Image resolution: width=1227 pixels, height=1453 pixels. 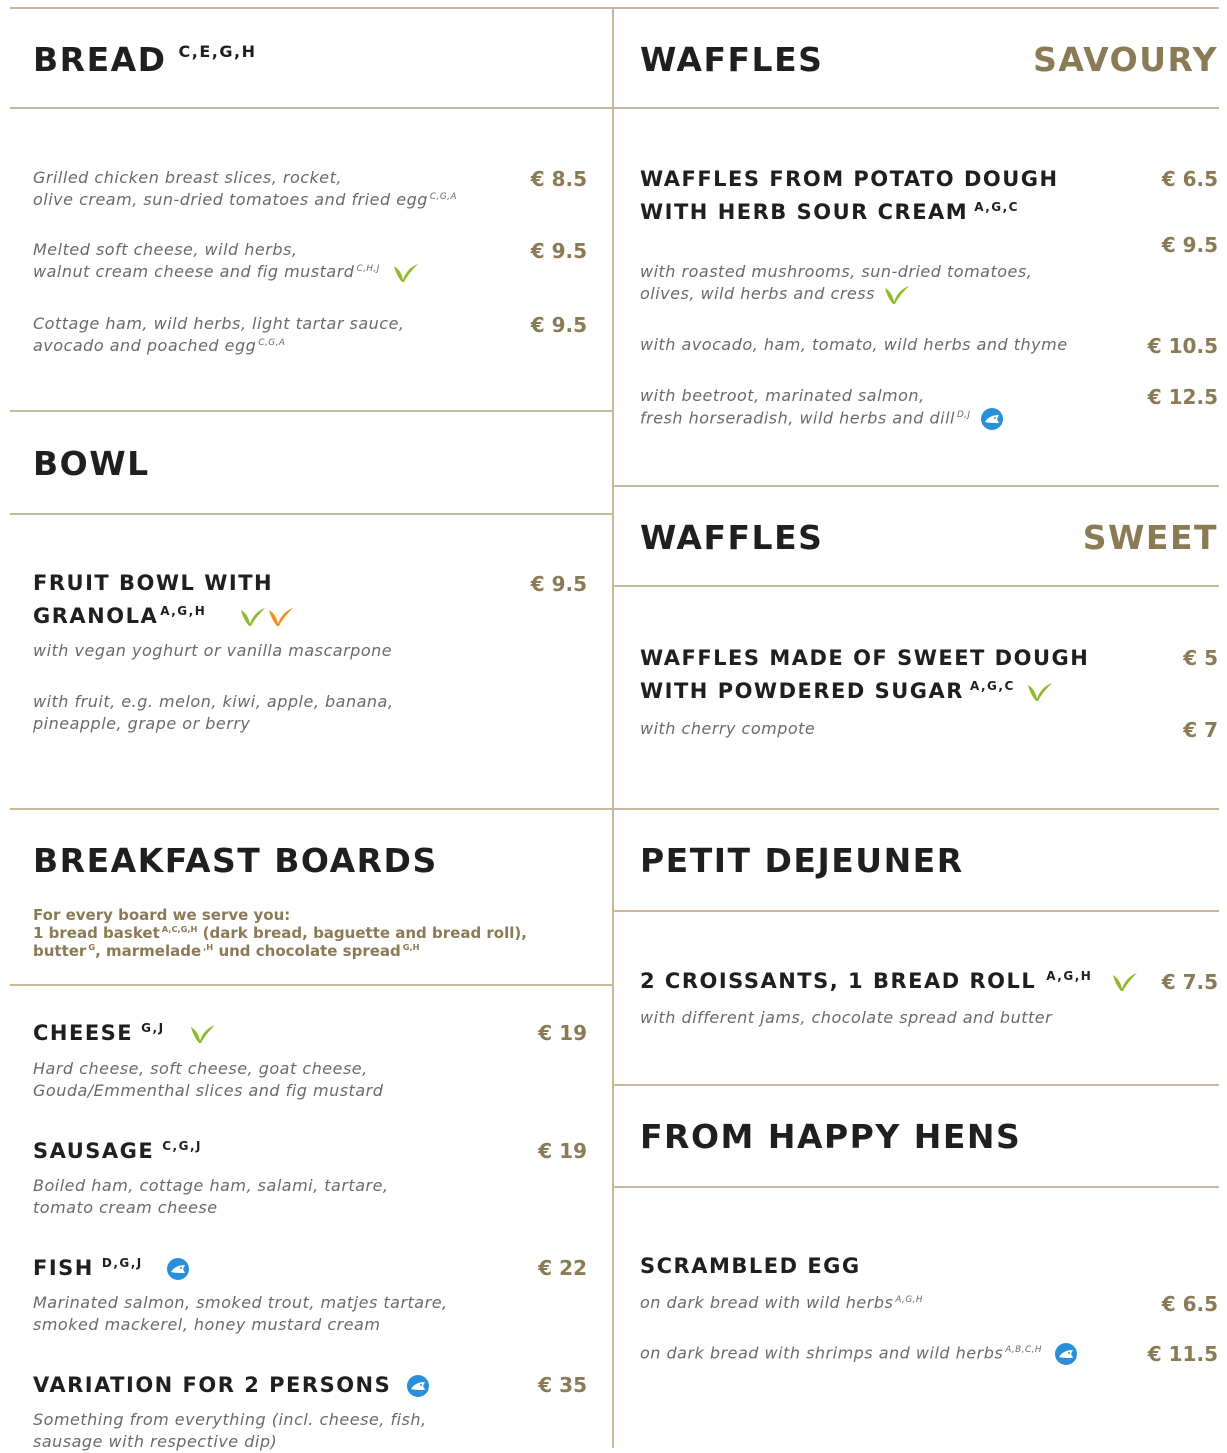 I want to click on section-title-petit-dejeuner: PETIT DEJEUNER, so click(x=802, y=860).